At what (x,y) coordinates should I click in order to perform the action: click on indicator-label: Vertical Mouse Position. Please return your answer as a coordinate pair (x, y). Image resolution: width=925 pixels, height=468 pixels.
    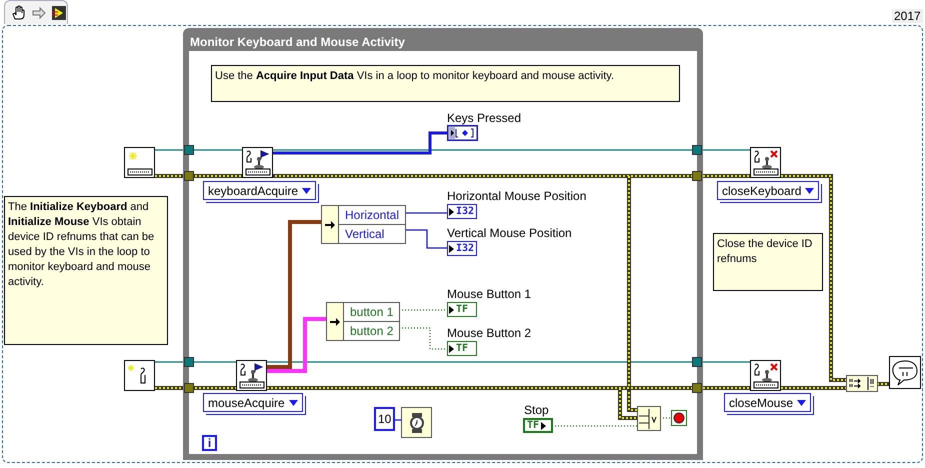
    Looking at the image, I should click on (509, 233).